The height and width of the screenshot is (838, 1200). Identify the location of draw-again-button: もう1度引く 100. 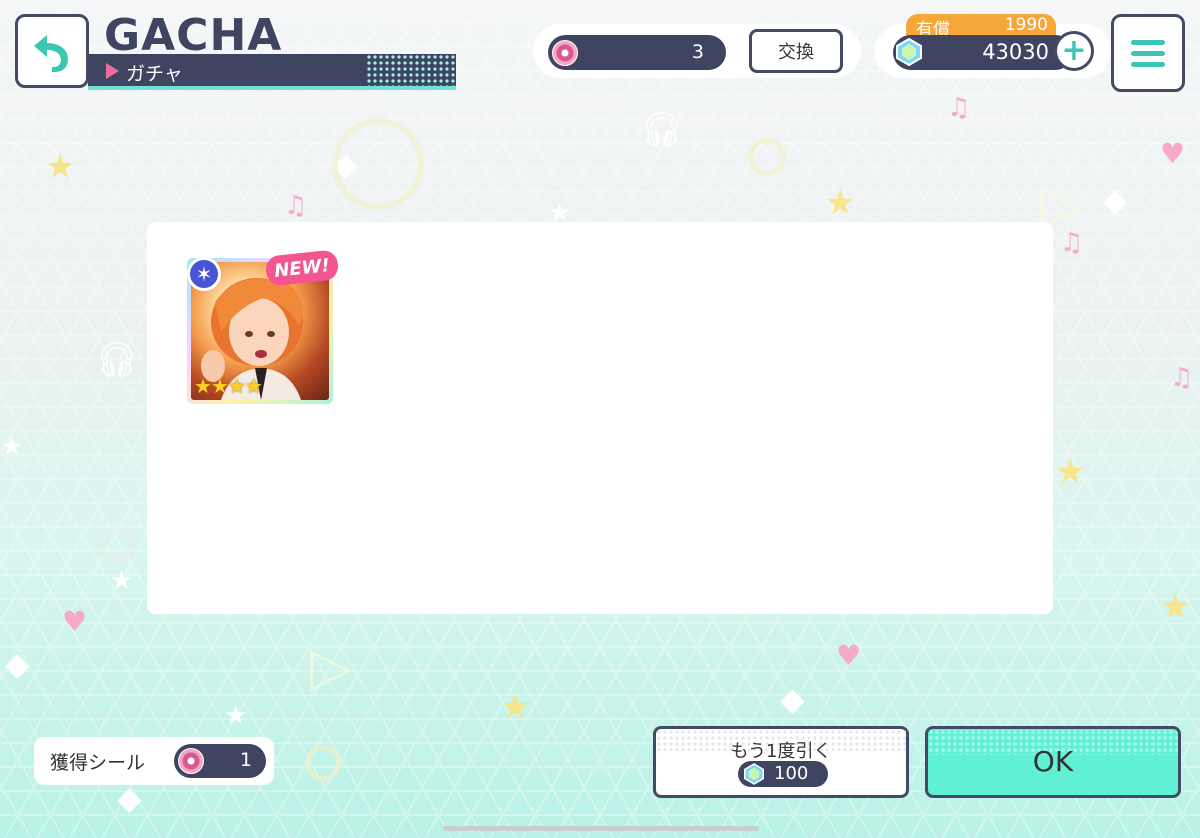
(781, 762).